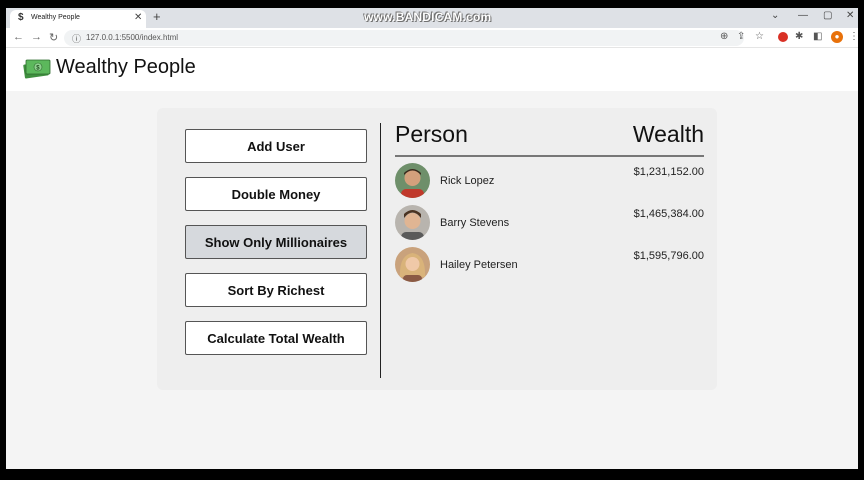  I want to click on person-wealth: $1,595,796.00, so click(668, 256).